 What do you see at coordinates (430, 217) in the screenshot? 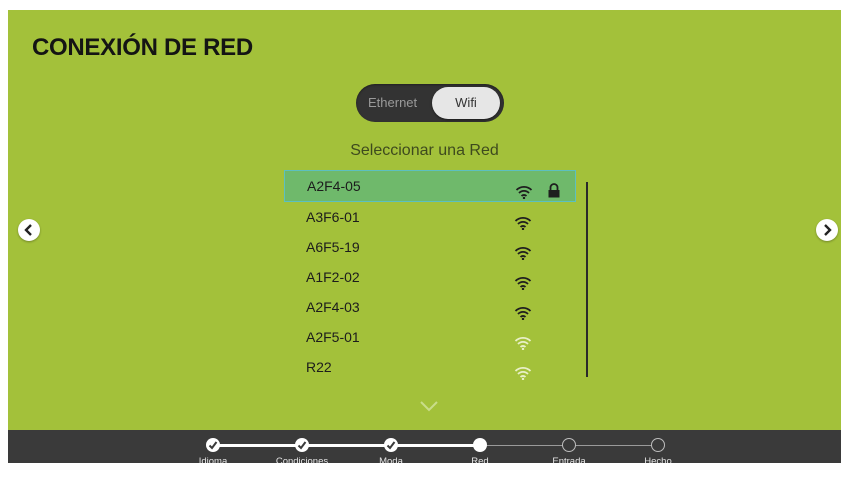
I see `network-item: A3F6-01` at bounding box center [430, 217].